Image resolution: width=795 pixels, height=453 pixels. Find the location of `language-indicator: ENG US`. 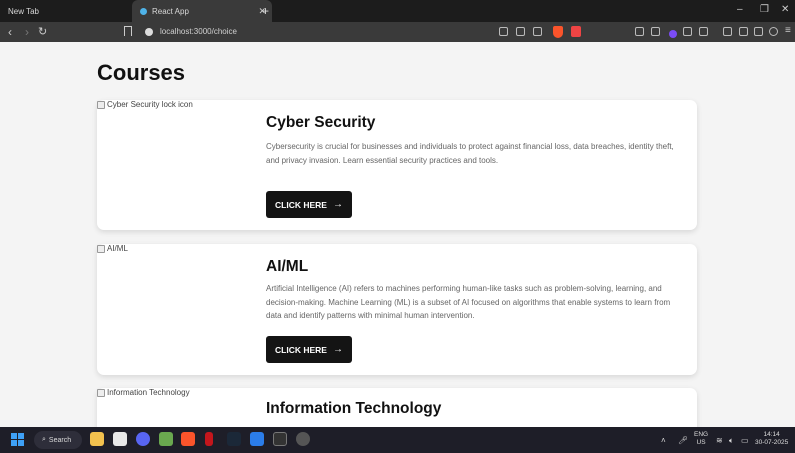

language-indicator: ENG US is located at coordinates (701, 439).